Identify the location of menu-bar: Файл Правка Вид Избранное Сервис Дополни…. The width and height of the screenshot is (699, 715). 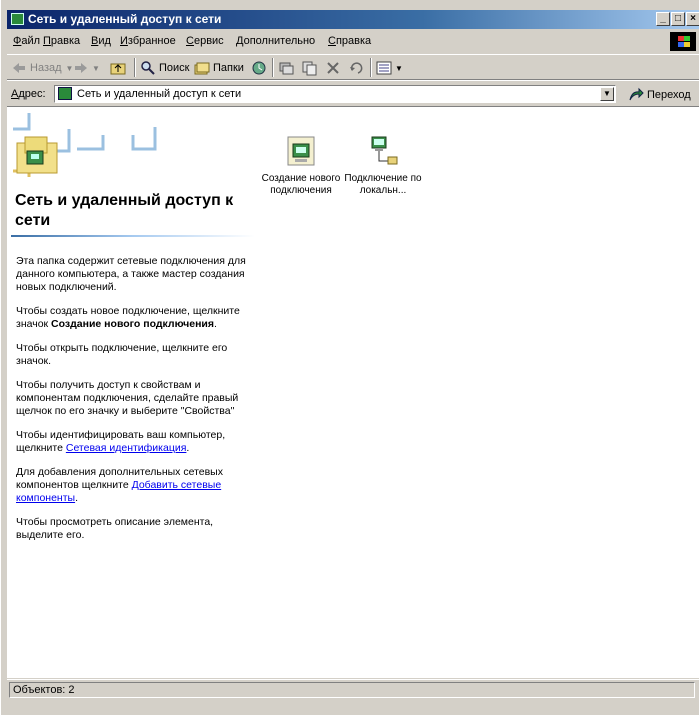
(353, 41).